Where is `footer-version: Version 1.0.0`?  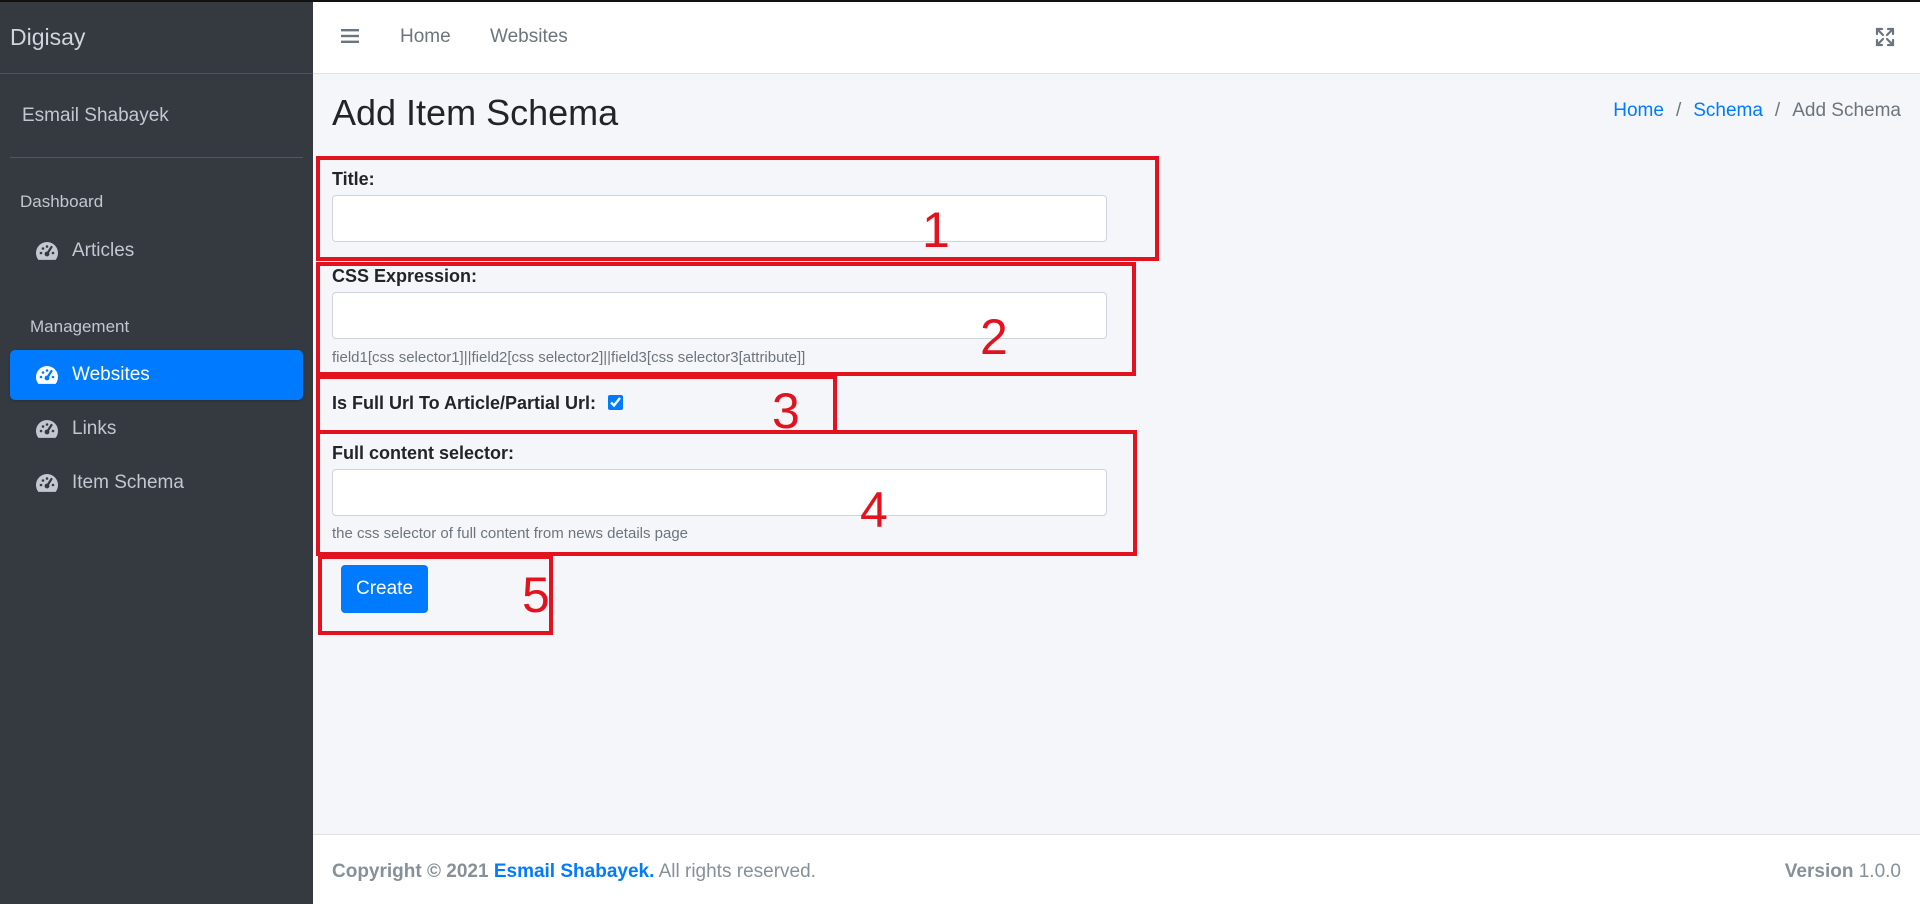 footer-version: Version 1.0.0 is located at coordinates (1843, 872).